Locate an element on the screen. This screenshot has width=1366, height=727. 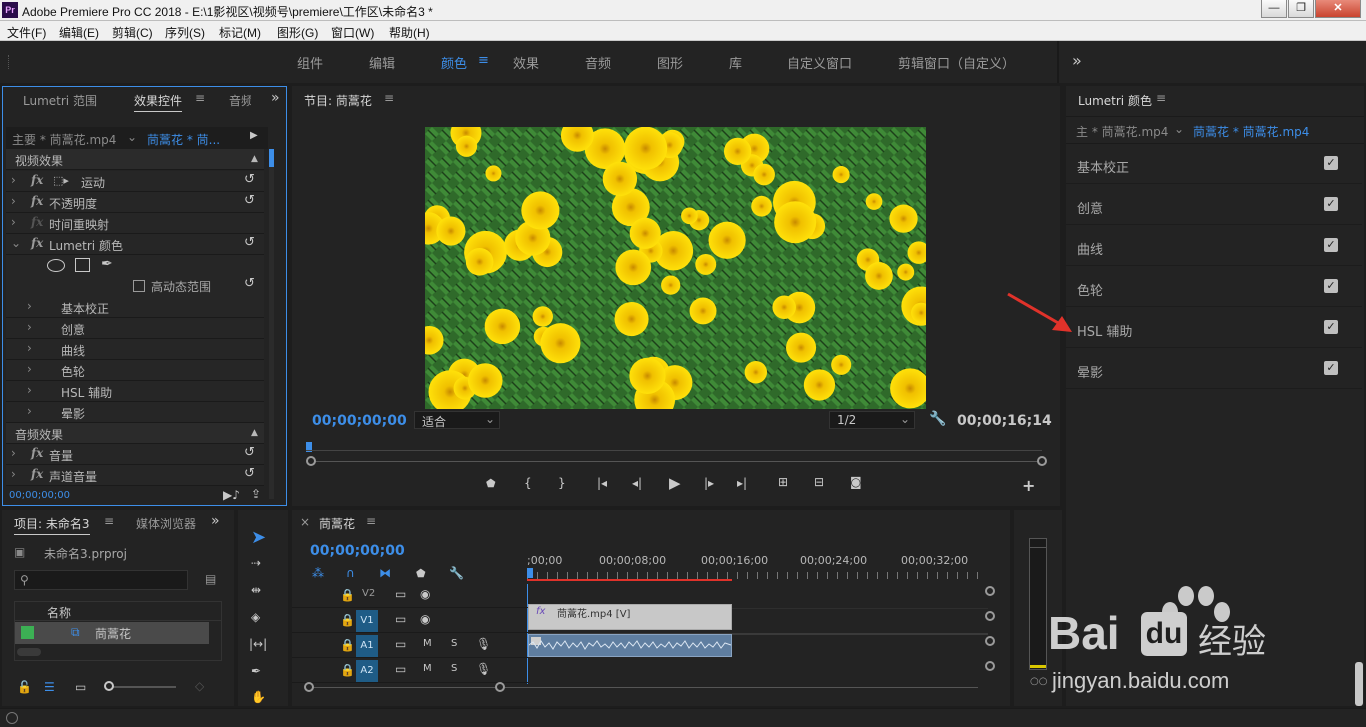
workspace-custom: 自定义窗口 is located at coordinates (819, 62).